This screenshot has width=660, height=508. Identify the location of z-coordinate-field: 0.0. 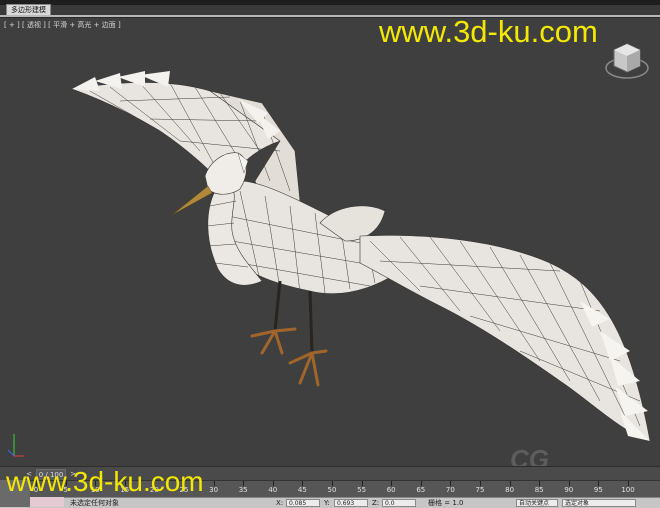
(399, 503).